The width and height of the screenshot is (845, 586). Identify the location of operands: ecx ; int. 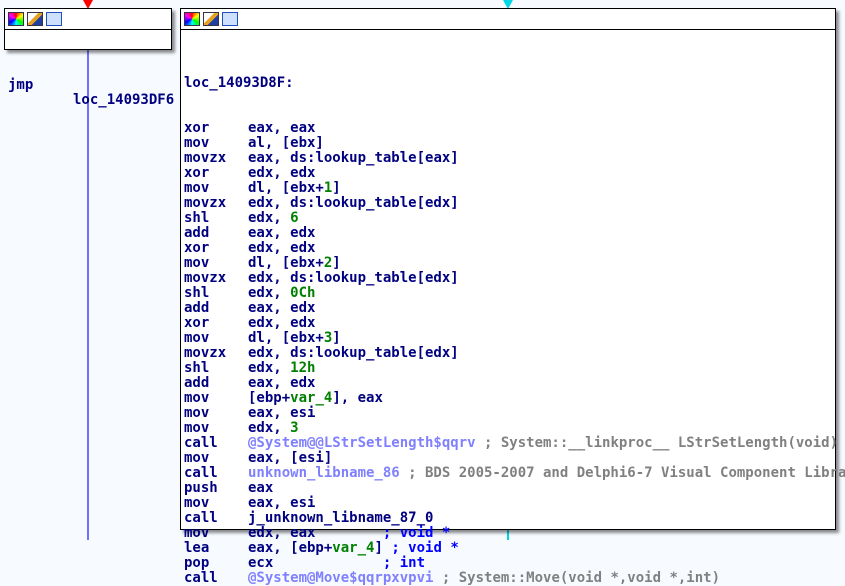
(336, 563).